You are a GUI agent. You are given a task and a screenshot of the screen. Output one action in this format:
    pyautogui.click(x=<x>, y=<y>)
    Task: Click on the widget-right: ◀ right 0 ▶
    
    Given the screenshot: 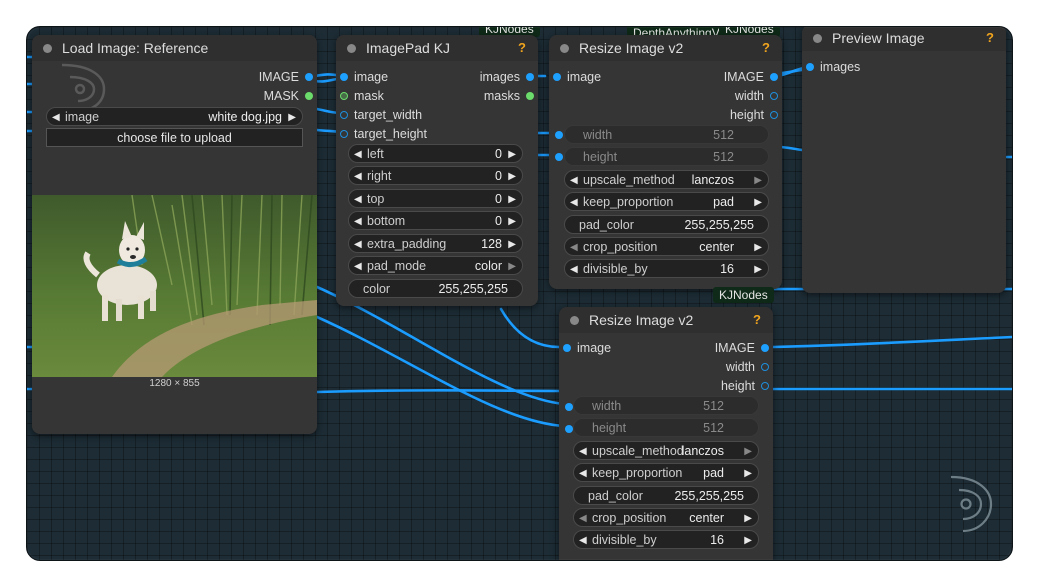 What is the action you would take?
    pyautogui.click(x=435, y=175)
    